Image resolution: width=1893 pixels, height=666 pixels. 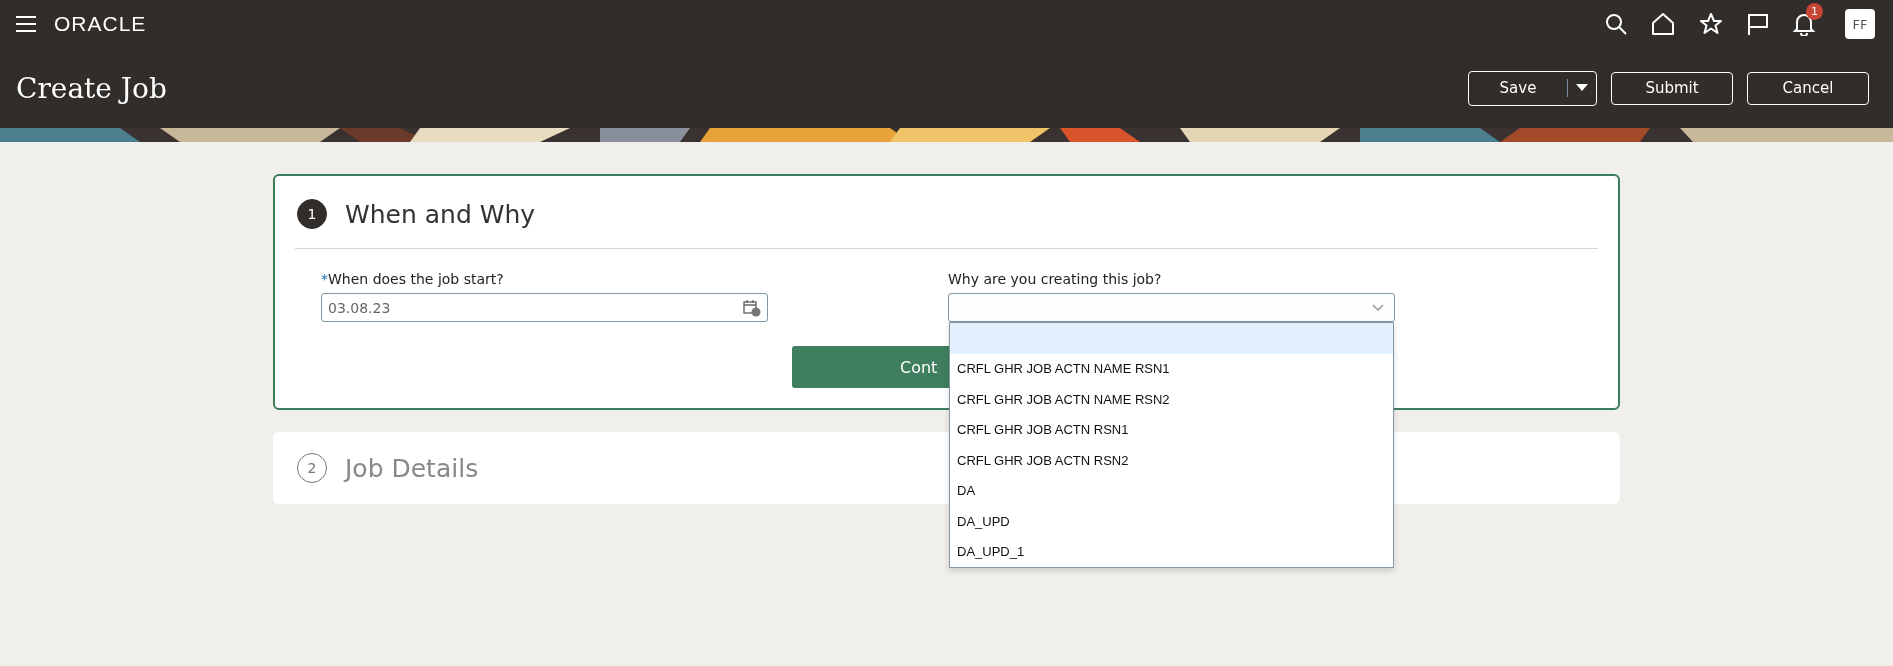 I want to click on save-split-button: Save, so click(x=1532, y=88).